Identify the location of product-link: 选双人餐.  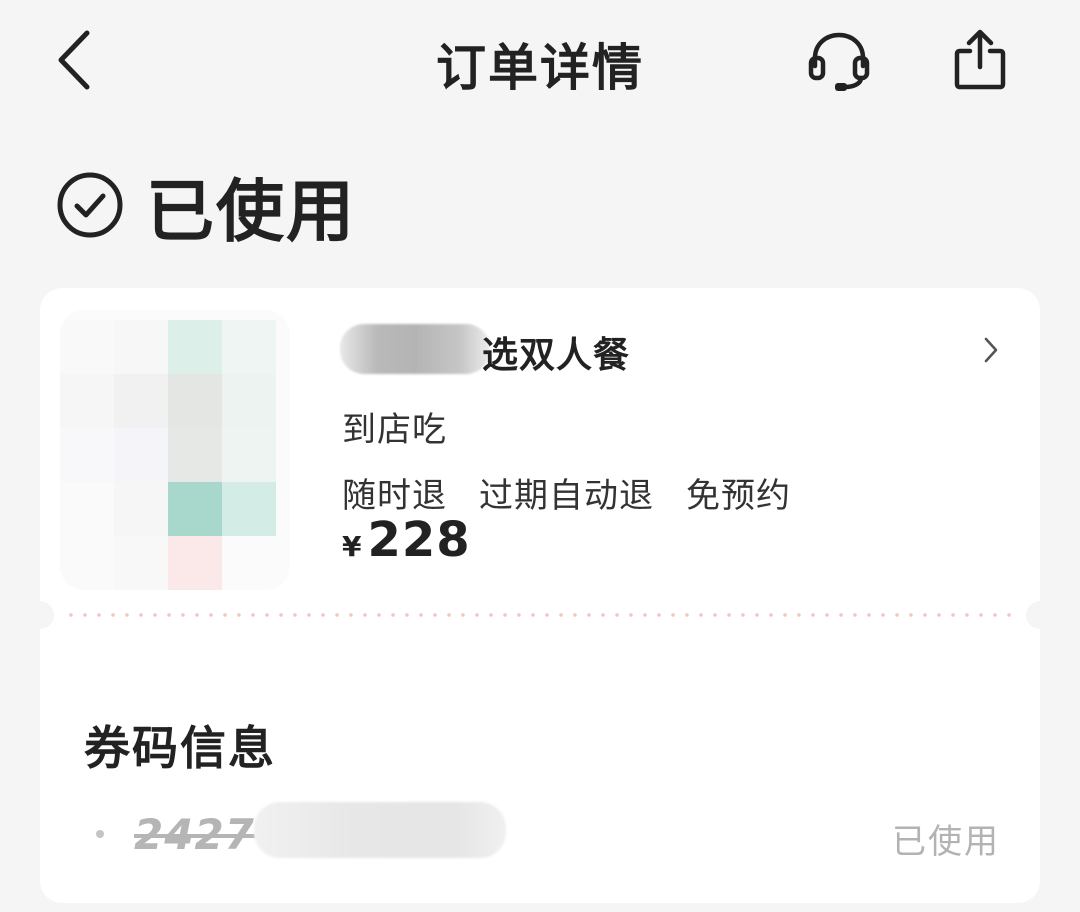
(675, 350).